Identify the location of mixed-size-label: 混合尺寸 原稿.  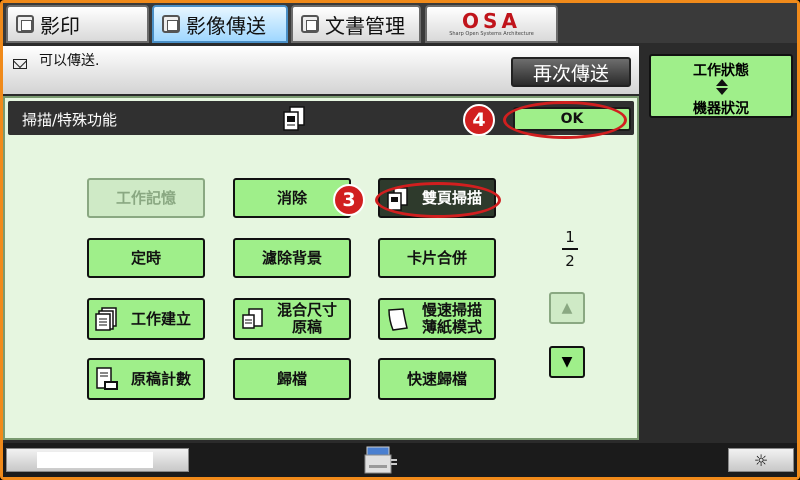
(307, 319).